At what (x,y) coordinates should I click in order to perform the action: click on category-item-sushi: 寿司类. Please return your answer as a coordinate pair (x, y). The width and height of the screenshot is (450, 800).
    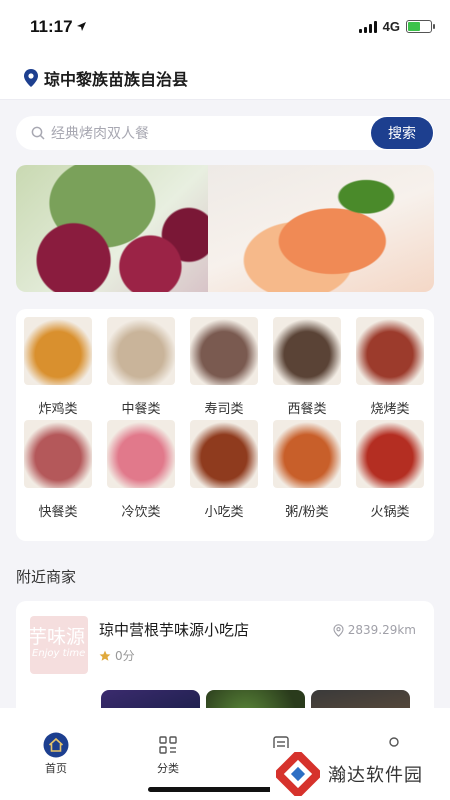
    Looking at the image, I should click on (224, 367).